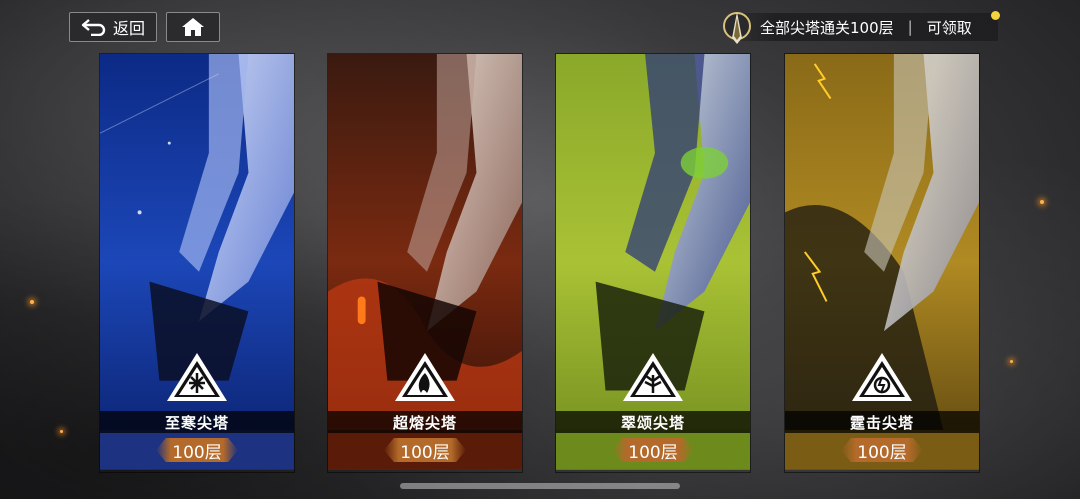  What do you see at coordinates (995, 15) in the screenshot?
I see `notification-dot` at bounding box center [995, 15].